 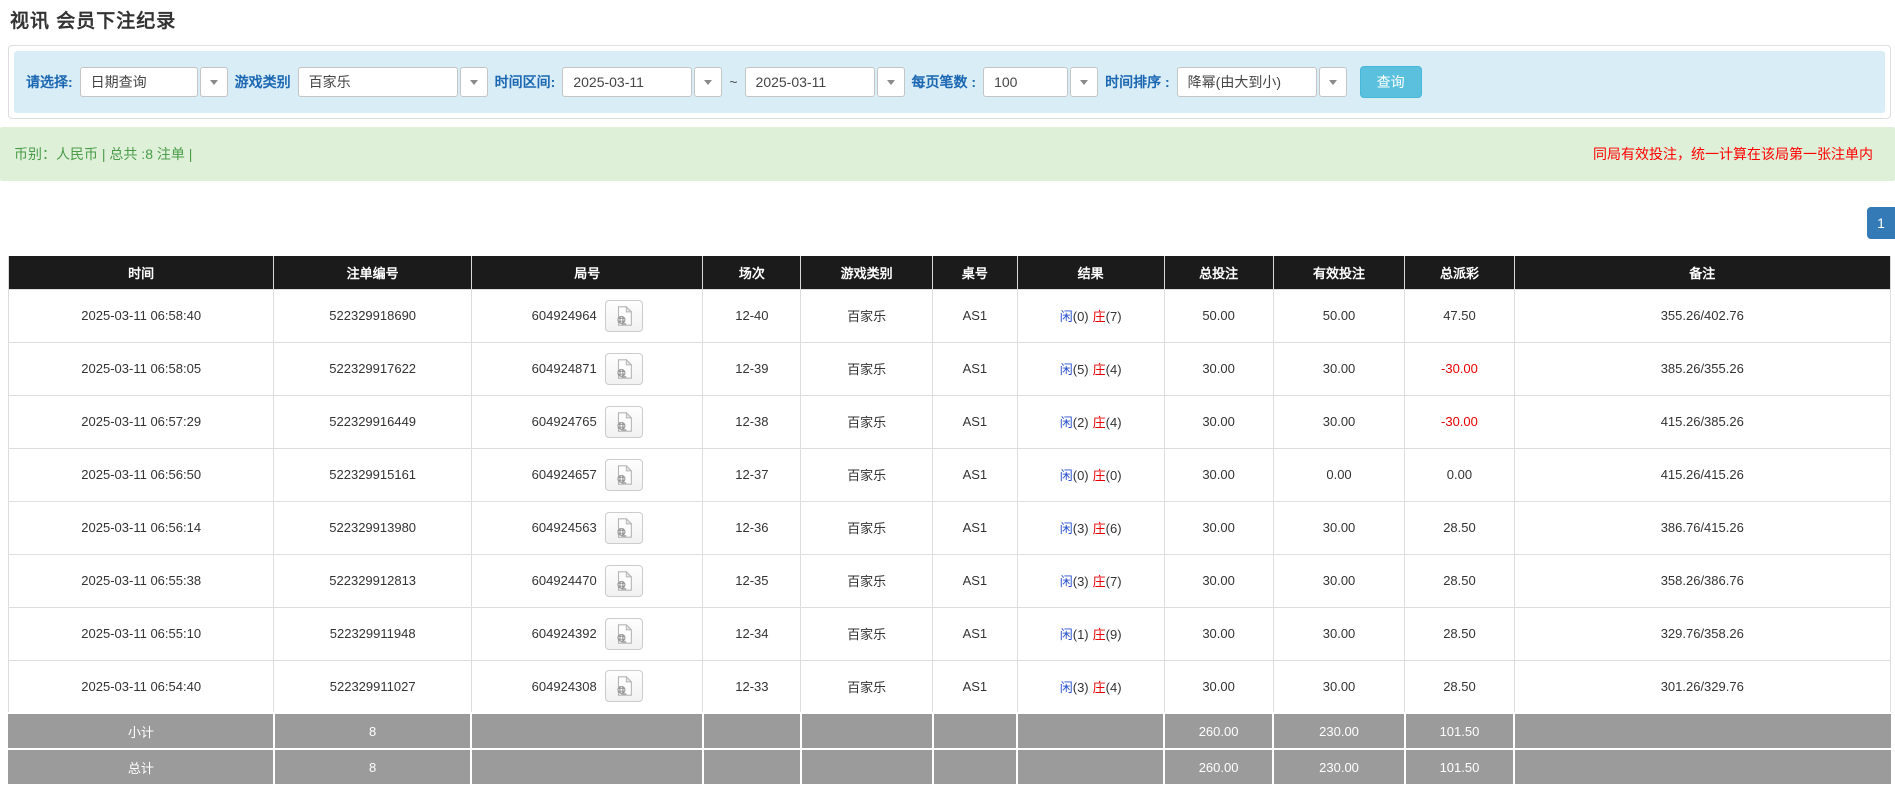 I want to click on cell-remark: 329.76/358.26, so click(x=1702, y=633).